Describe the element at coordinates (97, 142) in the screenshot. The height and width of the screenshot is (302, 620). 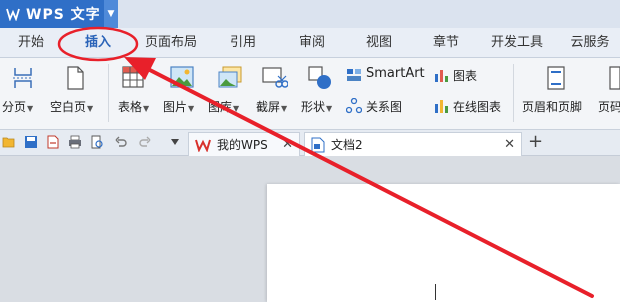
I see `print-preview-icon` at that location.